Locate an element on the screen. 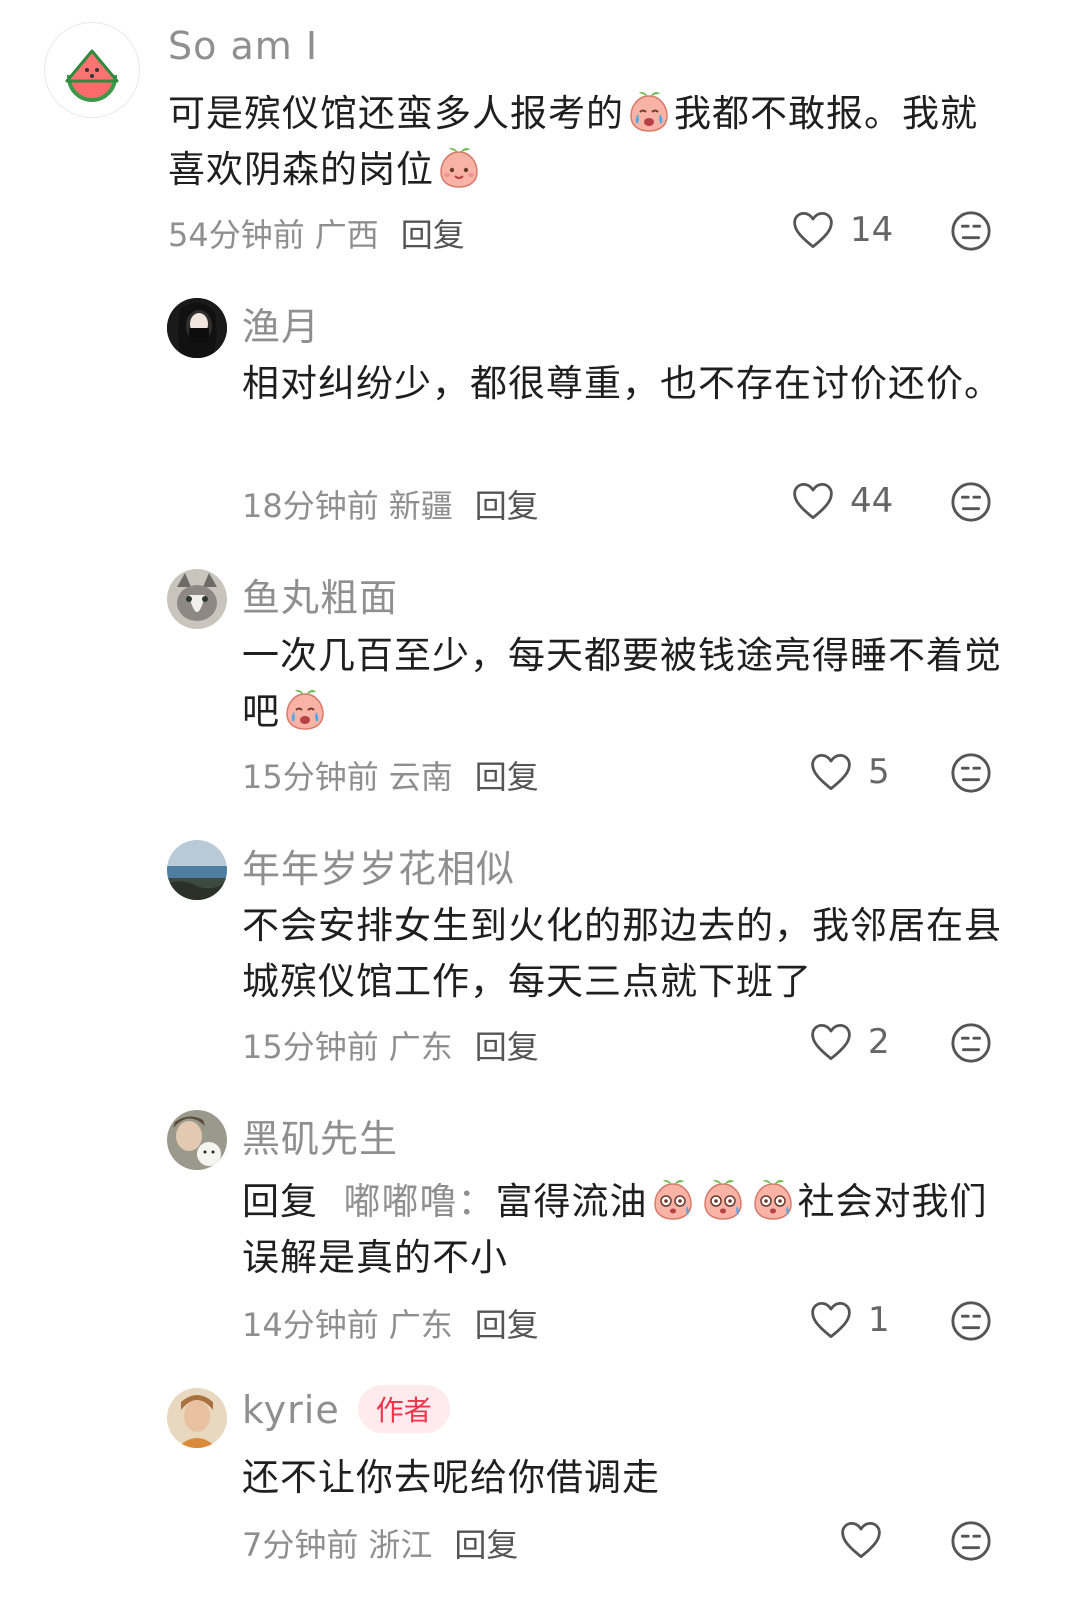  comment-meta: 7分钟前 浙江 回复 is located at coordinates (385, 1543).